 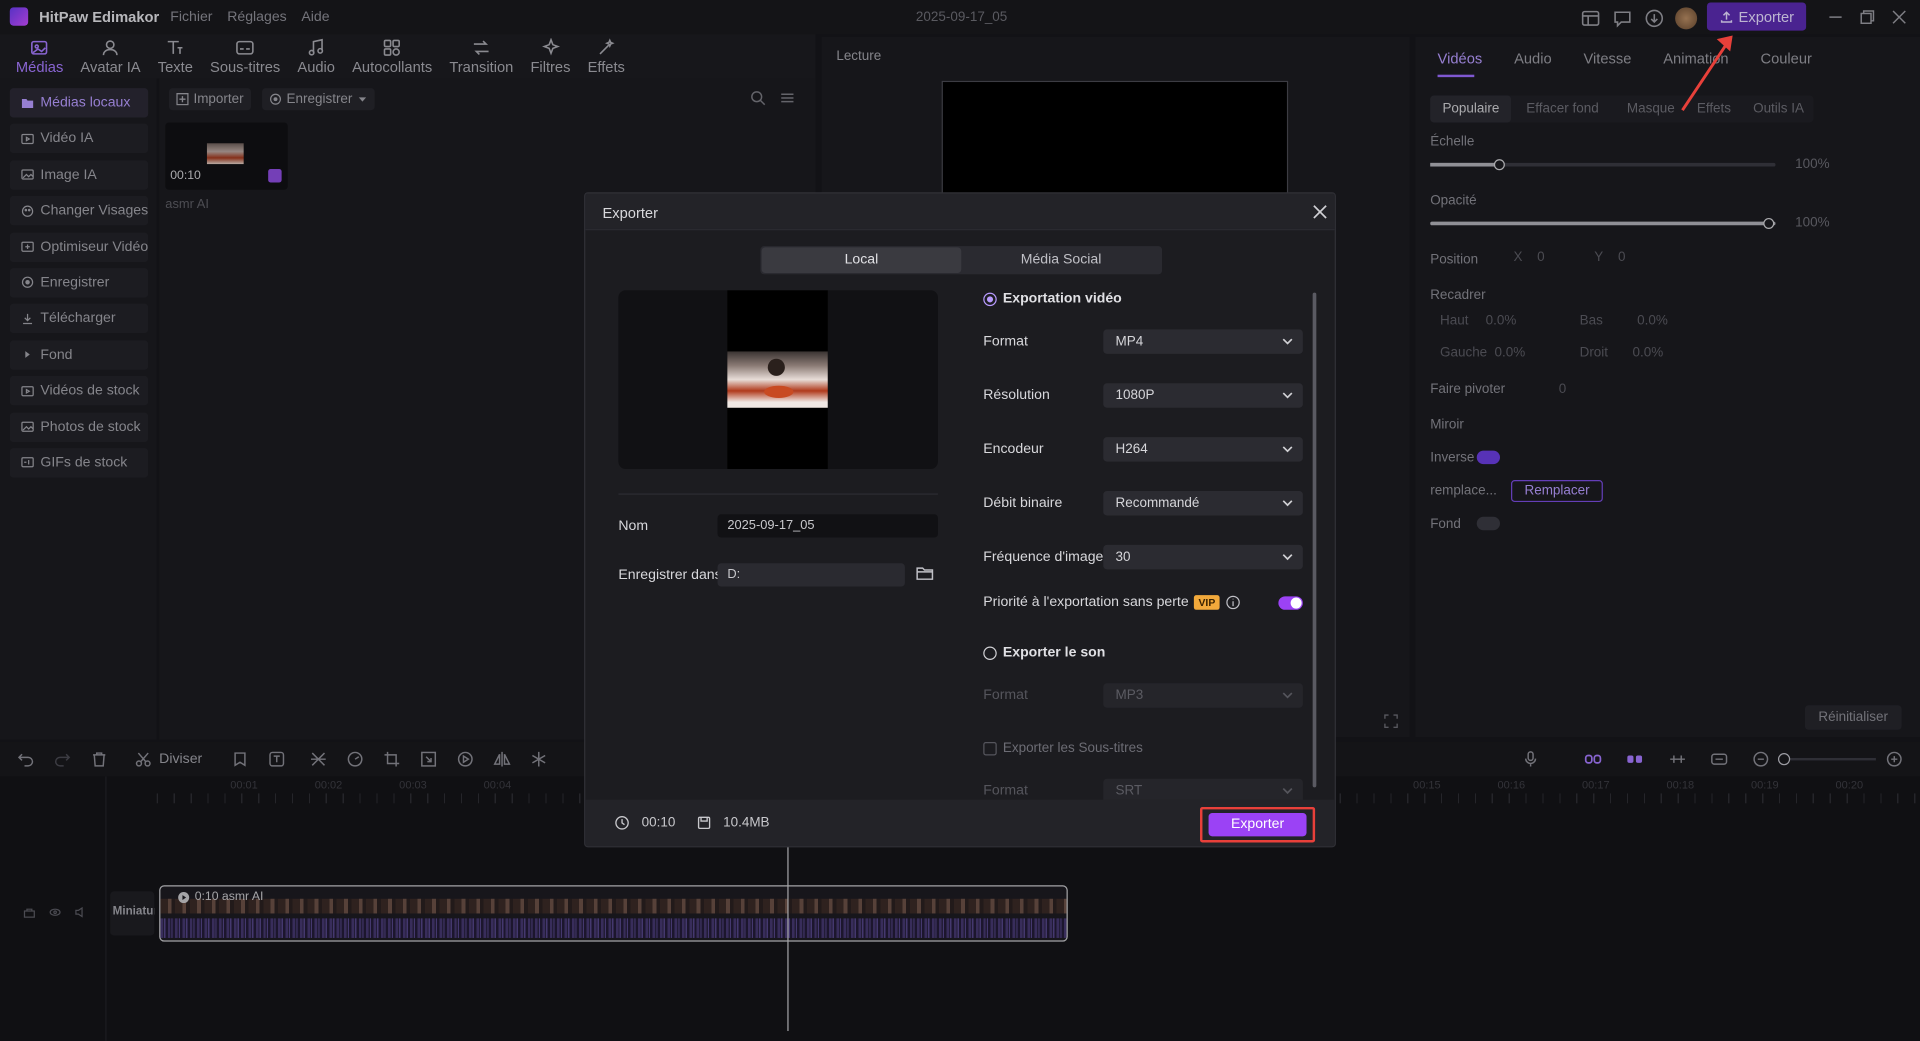 What do you see at coordinates (746, 823) in the screenshot?
I see `export-size: 10.4MB` at bounding box center [746, 823].